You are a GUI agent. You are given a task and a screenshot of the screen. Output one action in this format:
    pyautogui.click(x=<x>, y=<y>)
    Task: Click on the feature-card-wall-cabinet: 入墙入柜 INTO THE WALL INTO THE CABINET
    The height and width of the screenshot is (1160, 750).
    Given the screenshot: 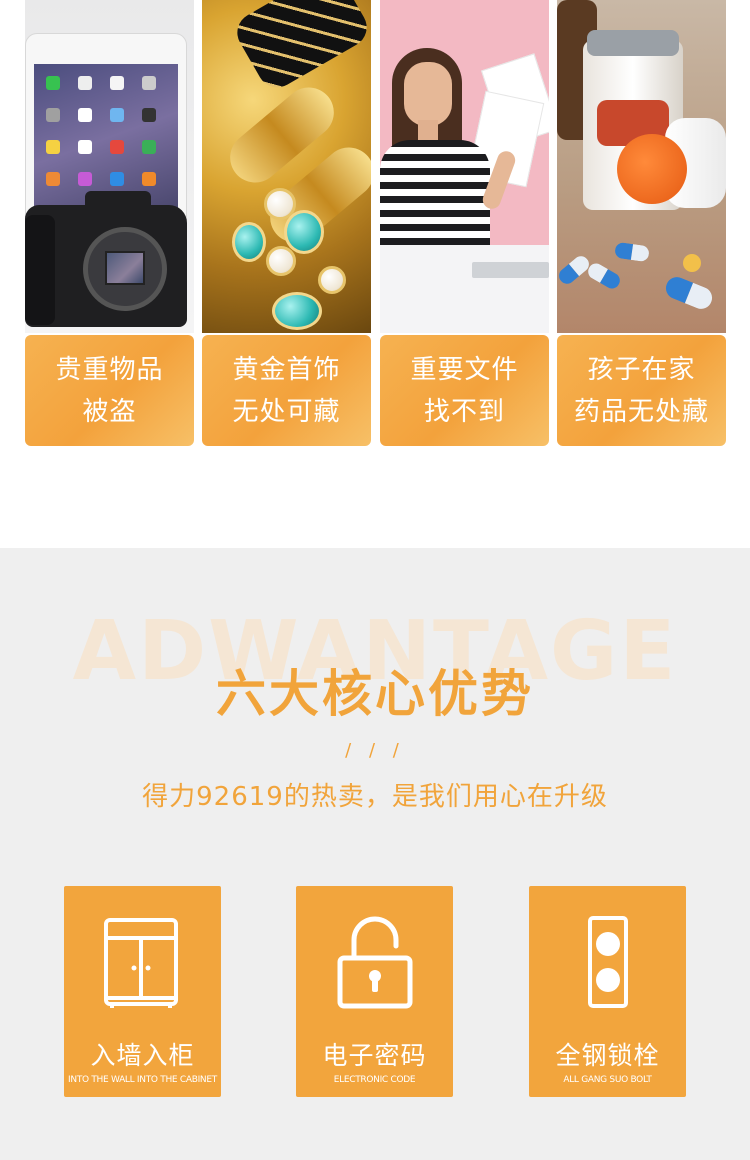 What is the action you would take?
    pyautogui.click(x=142, y=991)
    